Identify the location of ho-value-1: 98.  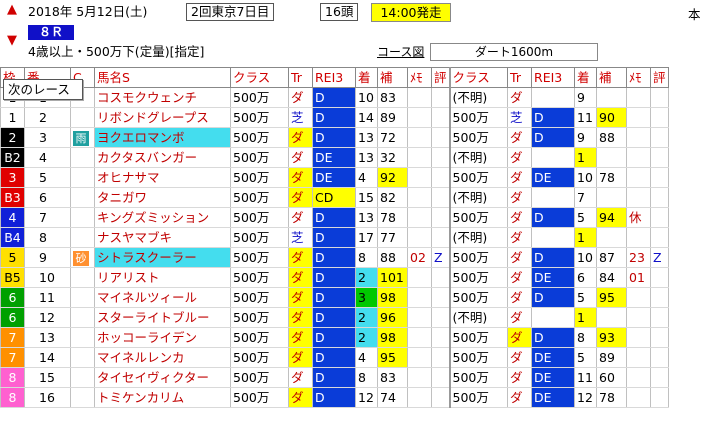
(392, 337).